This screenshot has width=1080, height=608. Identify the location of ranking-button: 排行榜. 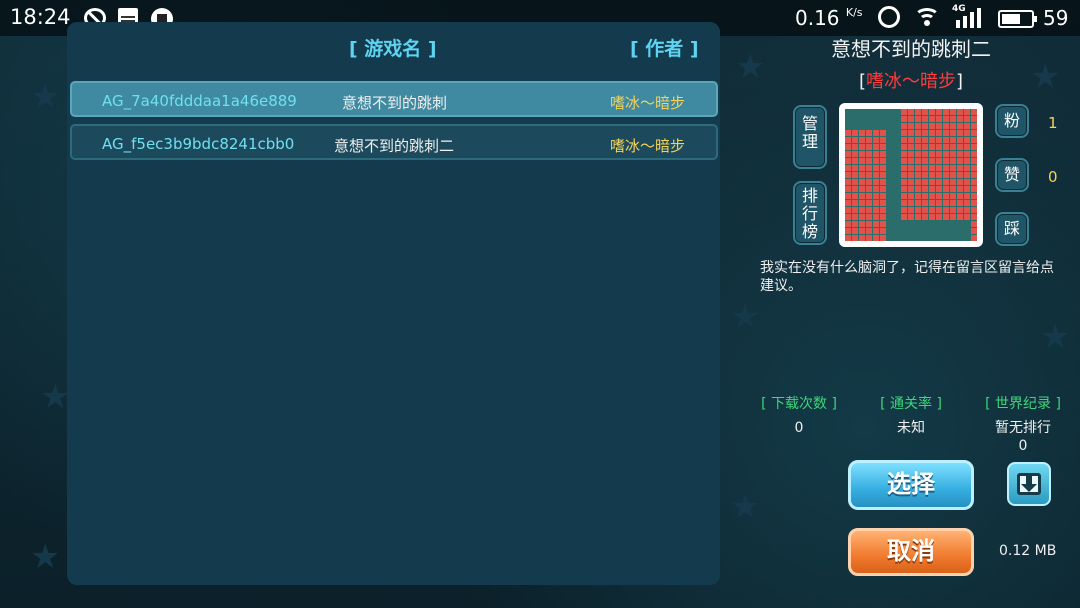
(810, 213).